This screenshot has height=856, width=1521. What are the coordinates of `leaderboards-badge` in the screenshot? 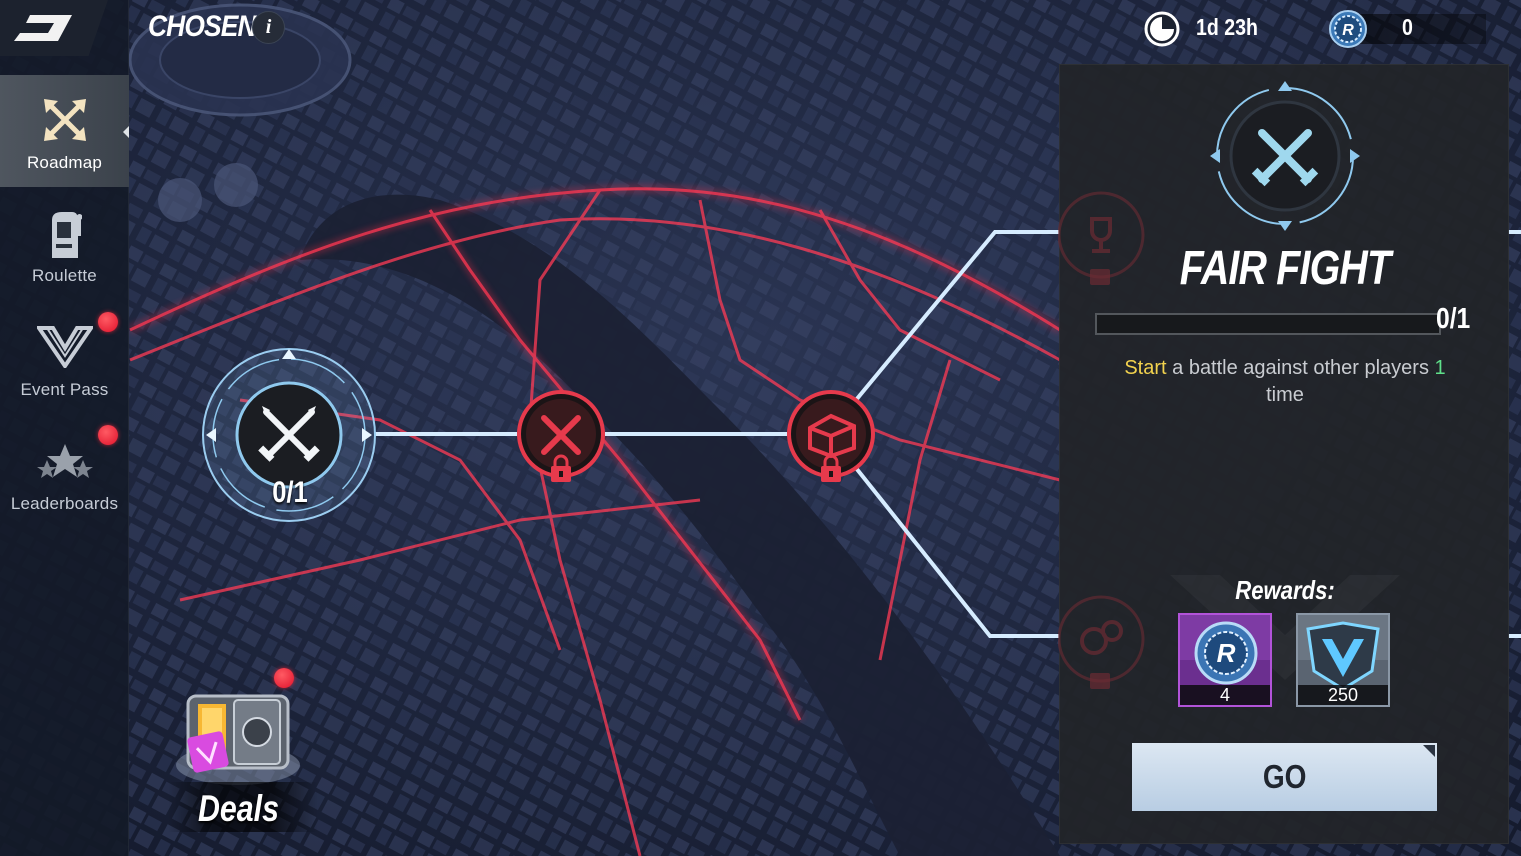 It's located at (108, 435).